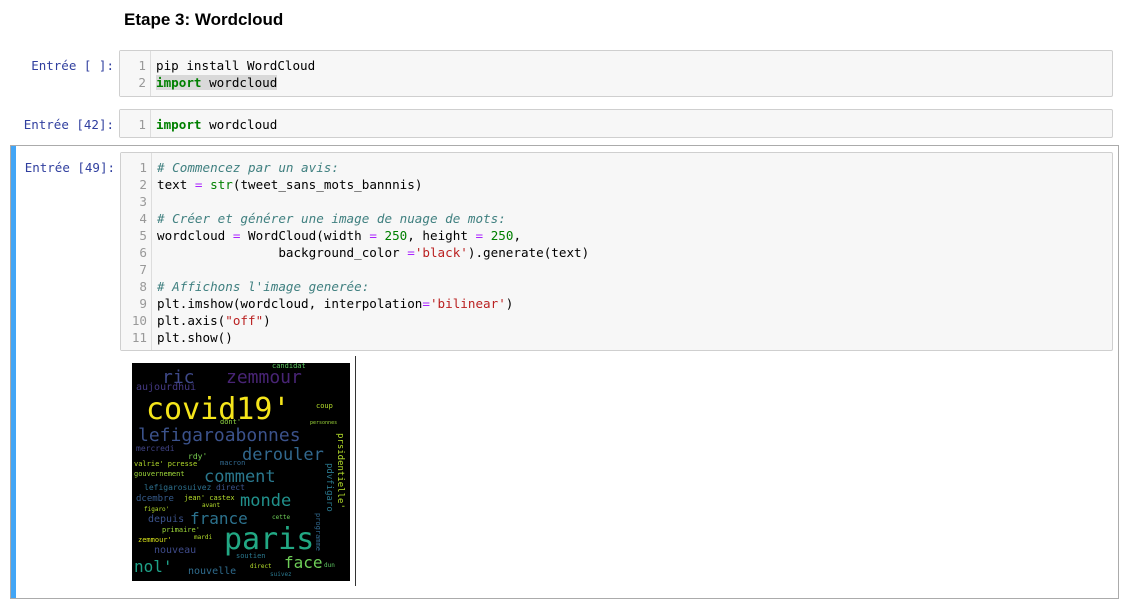 The height and width of the screenshot is (602, 1124). What do you see at coordinates (340, 471) in the screenshot?
I see `wordcloud-word: prsidentielle'` at bounding box center [340, 471].